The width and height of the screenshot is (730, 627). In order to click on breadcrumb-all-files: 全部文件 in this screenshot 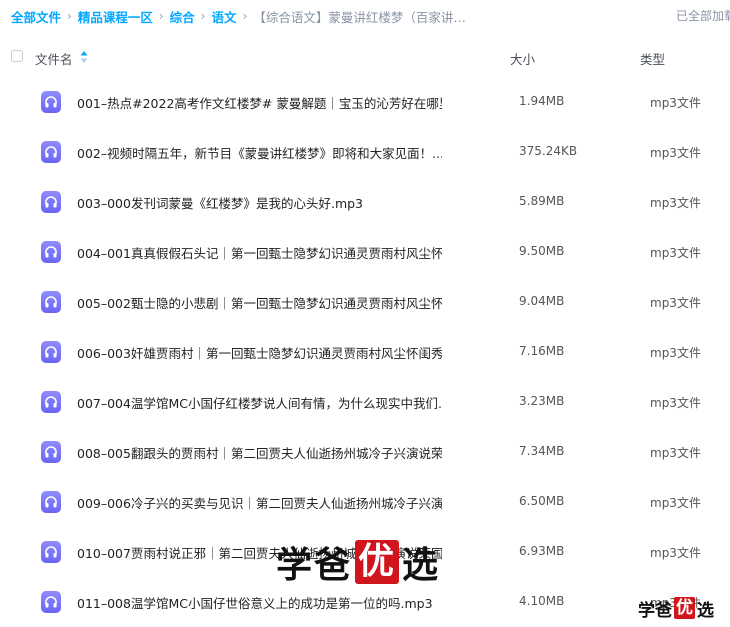, I will do `click(36, 16)`.